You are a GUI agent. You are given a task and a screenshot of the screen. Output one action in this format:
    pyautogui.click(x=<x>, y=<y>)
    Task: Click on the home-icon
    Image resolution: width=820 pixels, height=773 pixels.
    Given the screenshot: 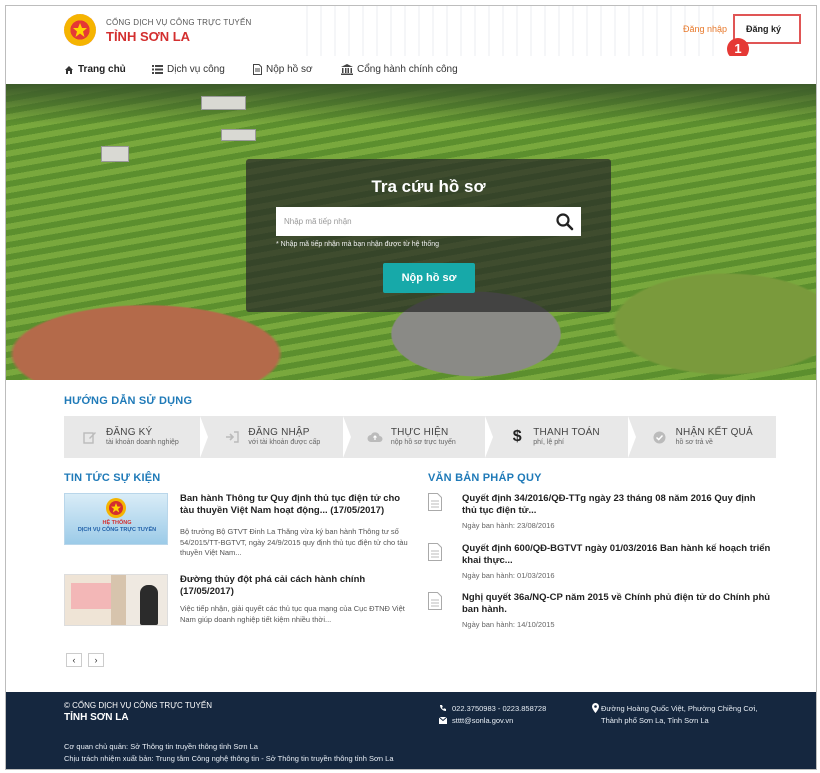 What is the action you would take?
    pyautogui.click(x=69, y=69)
    